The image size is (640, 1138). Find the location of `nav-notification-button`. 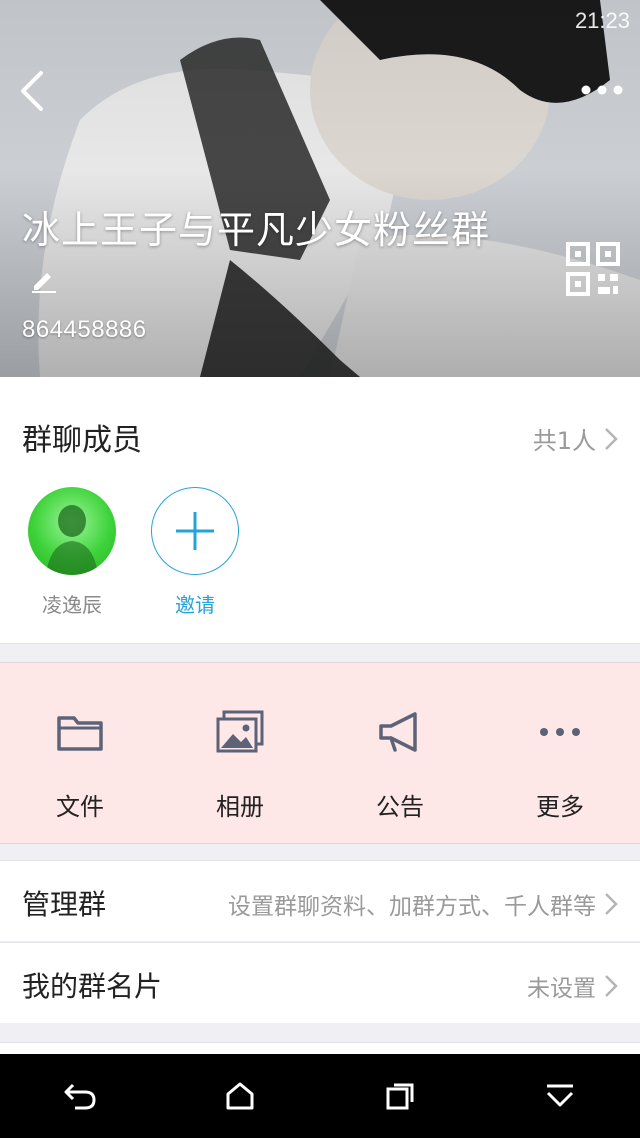

nav-notification-button is located at coordinates (560, 1096).